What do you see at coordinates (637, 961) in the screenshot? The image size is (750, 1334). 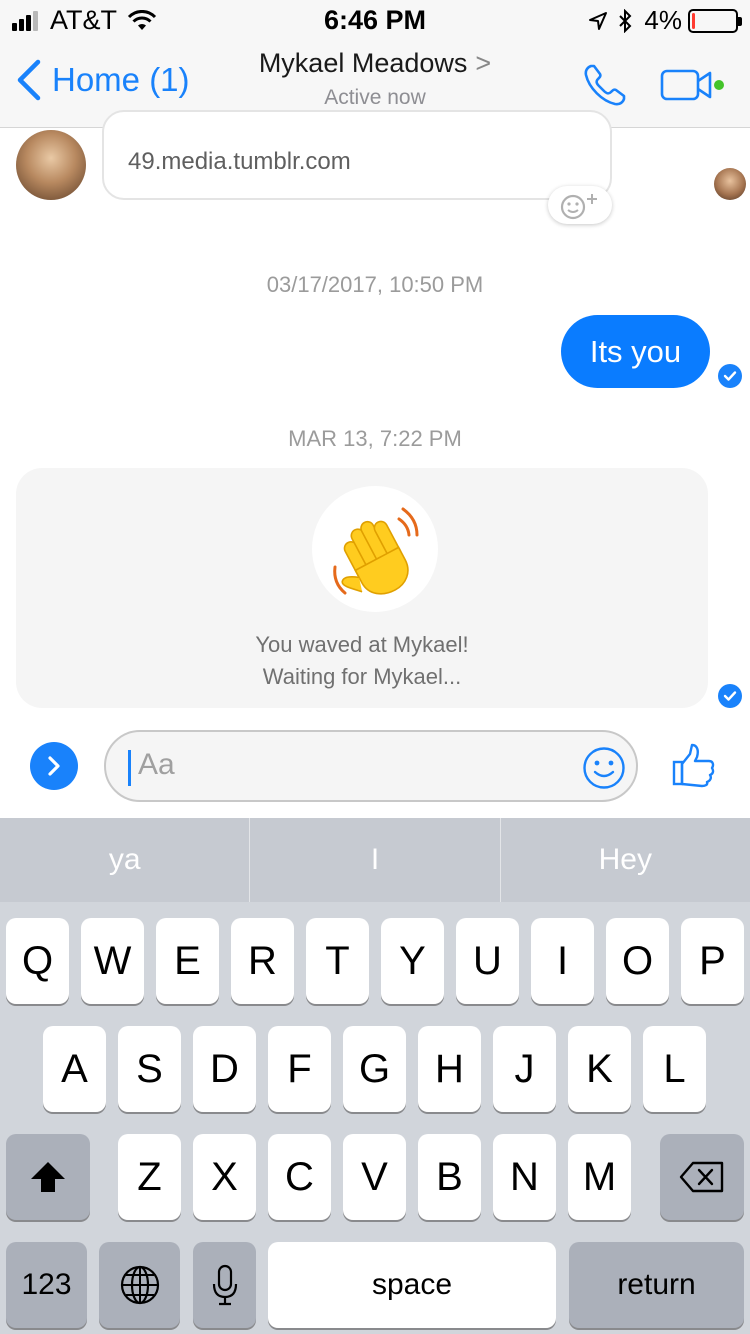 I see `key: O` at bounding box center [637, 961].